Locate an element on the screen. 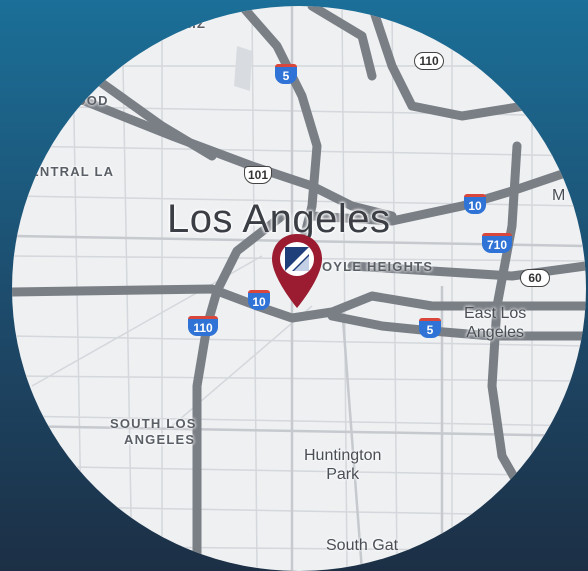 The width and height of the screenshot is (588, 571). location-pin is located at coordinates (297, 272).